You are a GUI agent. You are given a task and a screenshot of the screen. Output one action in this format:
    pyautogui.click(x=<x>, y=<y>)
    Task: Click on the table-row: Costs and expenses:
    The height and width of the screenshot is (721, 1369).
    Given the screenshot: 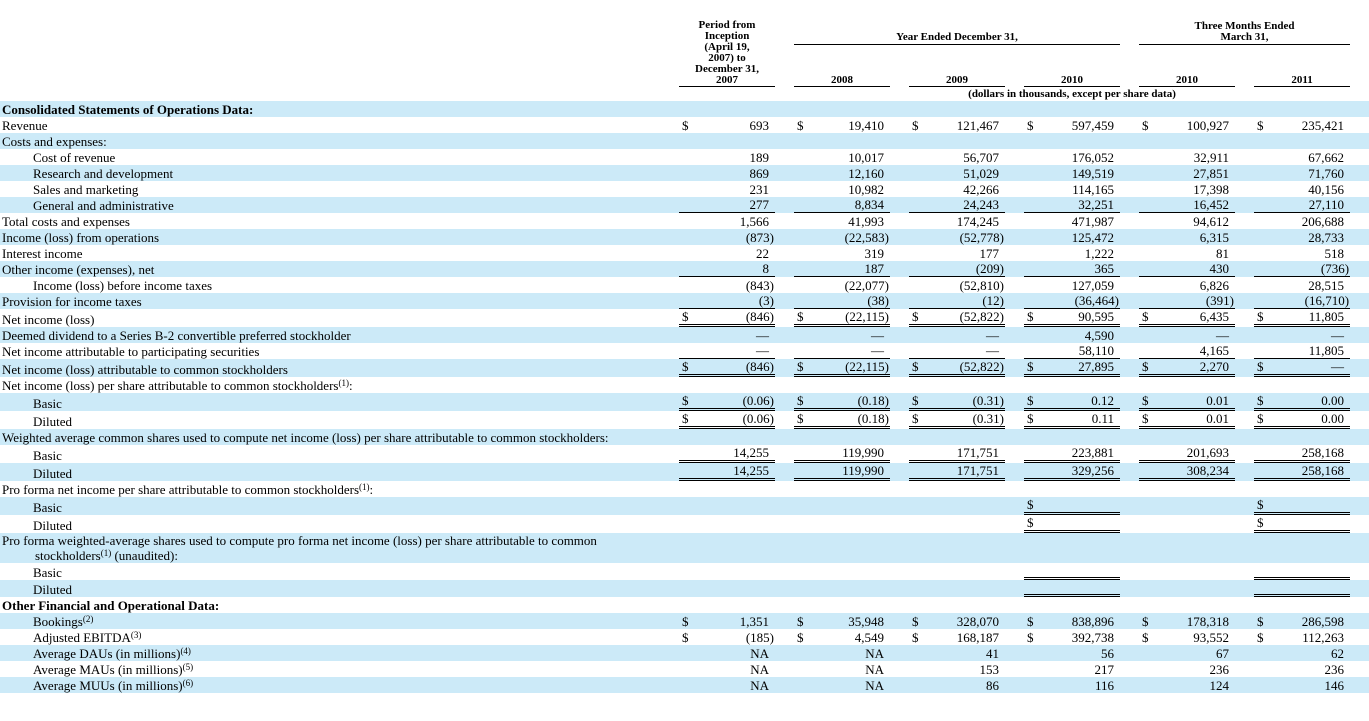 What is the action you would take?
    pyautogui.click(x=684, y=140)
    